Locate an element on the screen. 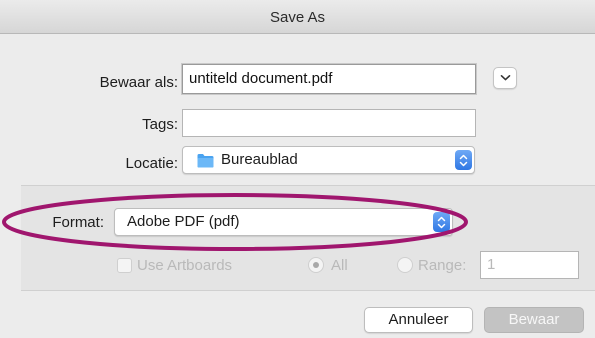 The height and width of the screenshot is (338, 595). chevron-down-icon is located at coordinates (505, 78).